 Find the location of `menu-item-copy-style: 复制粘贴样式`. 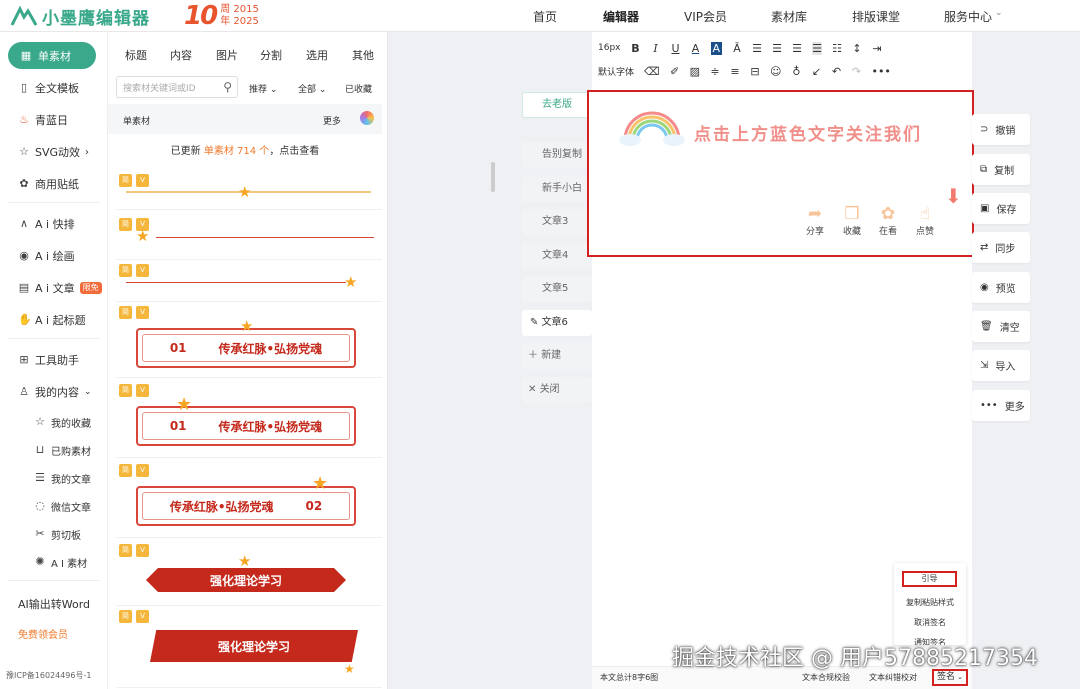

menu-item-copy-style: 复制粘贴样式 is located at coordinates (930, 602).